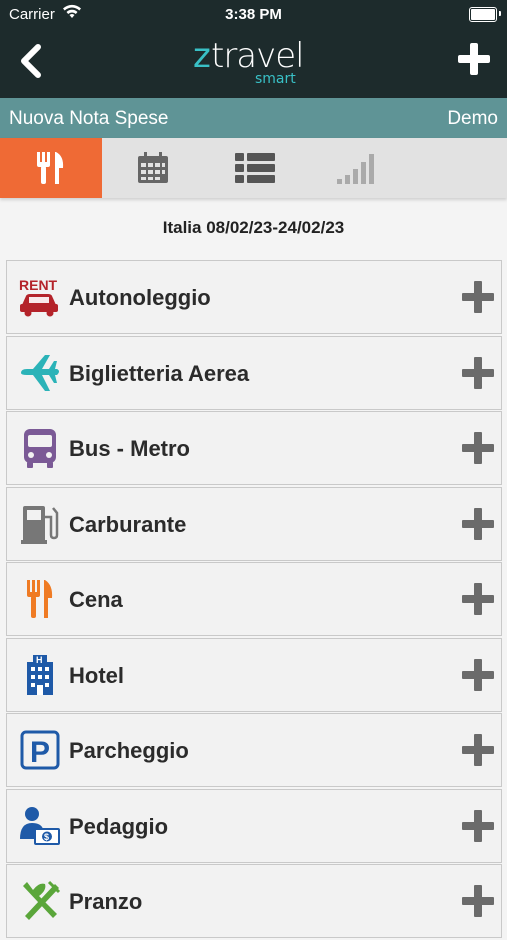 The width and height of the screenshot is (507, 940). I want to click on logo-z: z, so click(202, 56).